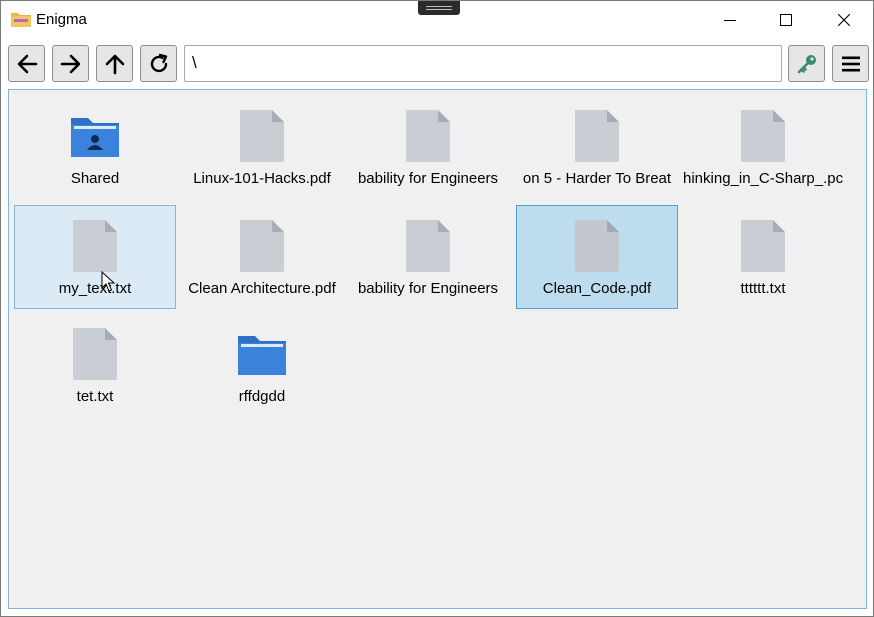 The width and height of the screenshot is (874, 617). What do you see at coordinates (95, 178) in the screenshot?
I see `item-label: Shared` at bounding box center [95, 178].